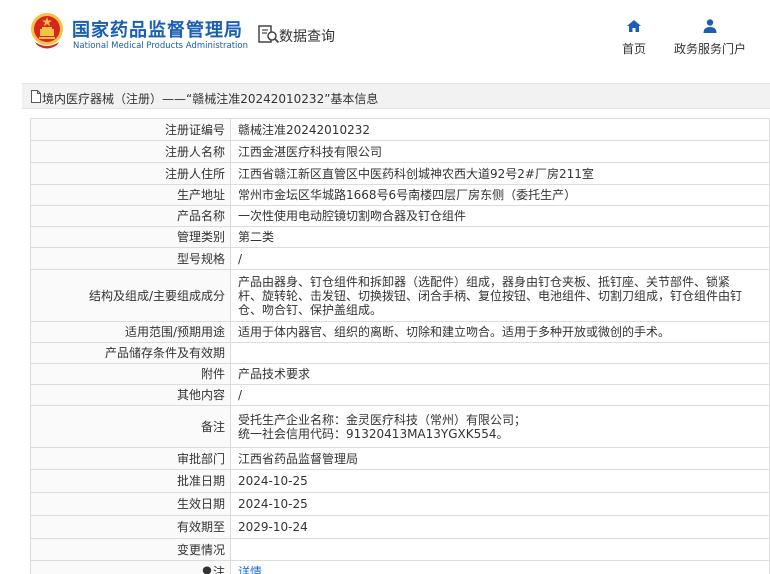 The height and width of the screenshot is (574, 770). What do you see at coordinates (130, 353) in the screenshot?
I see `row-key: 产品储存条件及有效期` at bounding box center [130, 353].